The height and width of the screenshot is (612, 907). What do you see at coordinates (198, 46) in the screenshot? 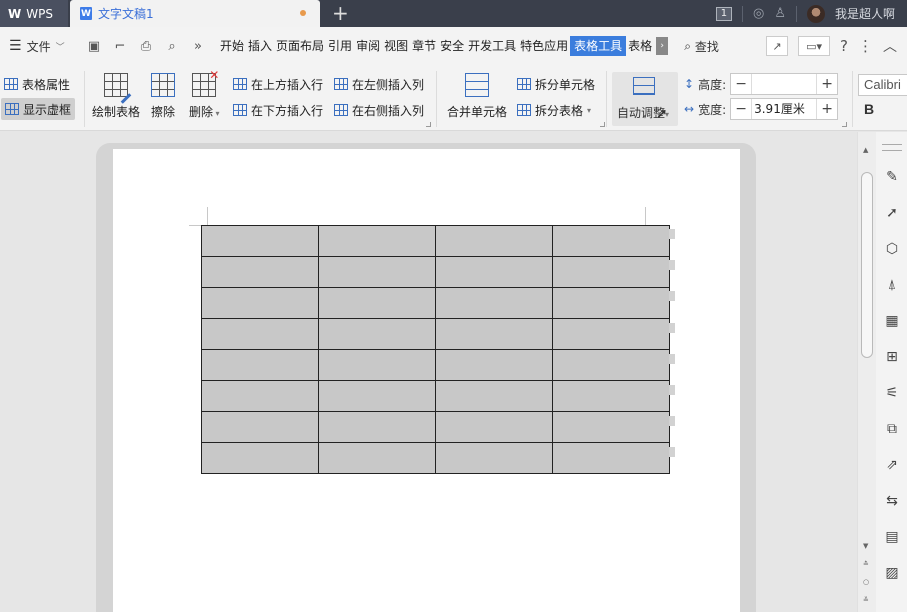
I see `more-tools-icon: »` at bounding box center [198, 46].